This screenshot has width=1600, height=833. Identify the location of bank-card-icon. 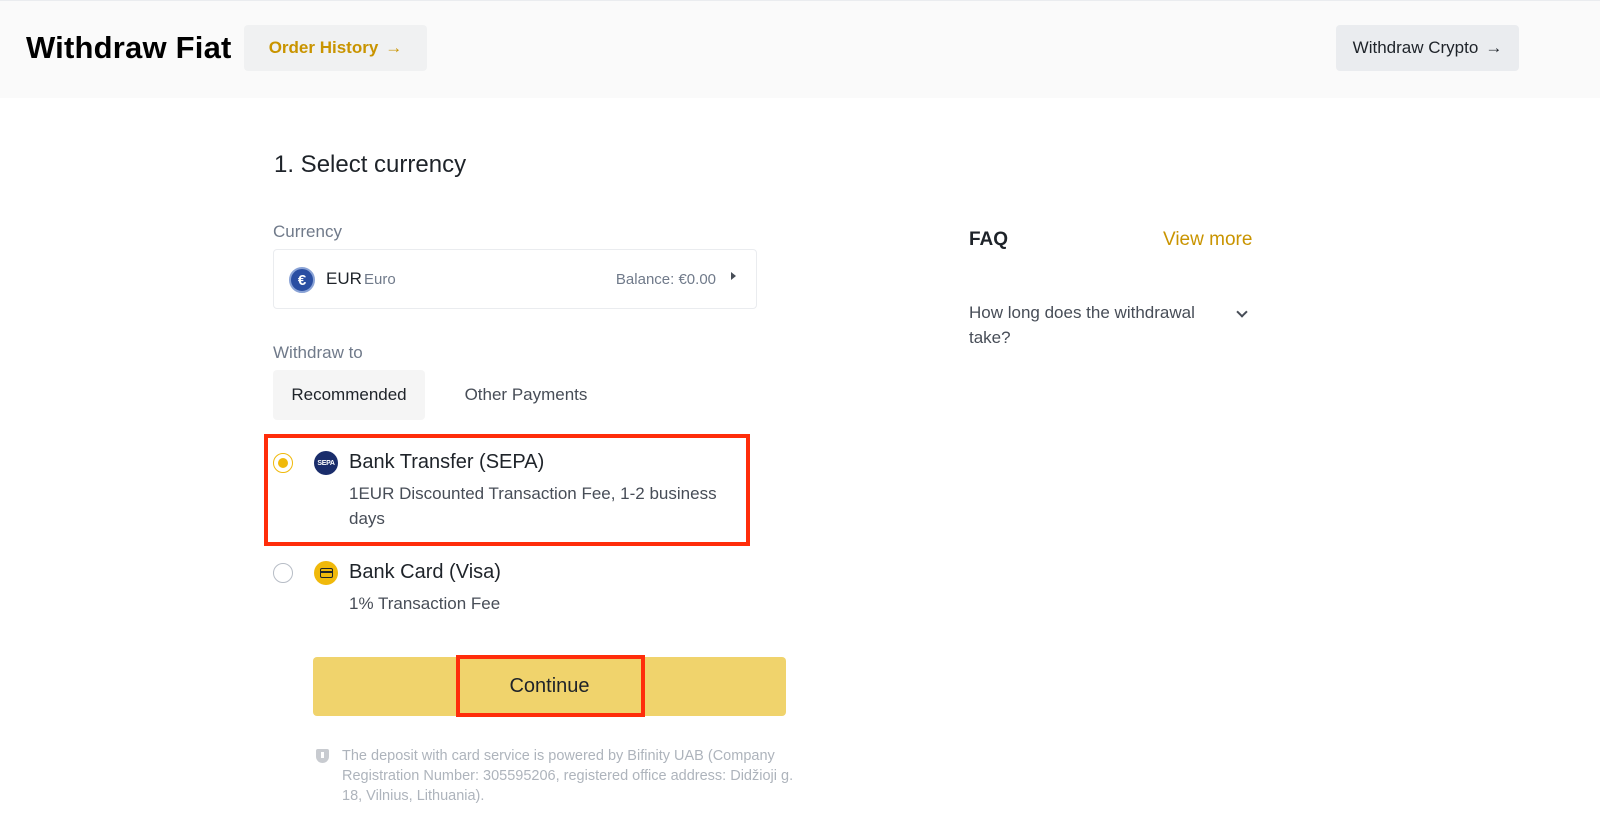
(326, 573).